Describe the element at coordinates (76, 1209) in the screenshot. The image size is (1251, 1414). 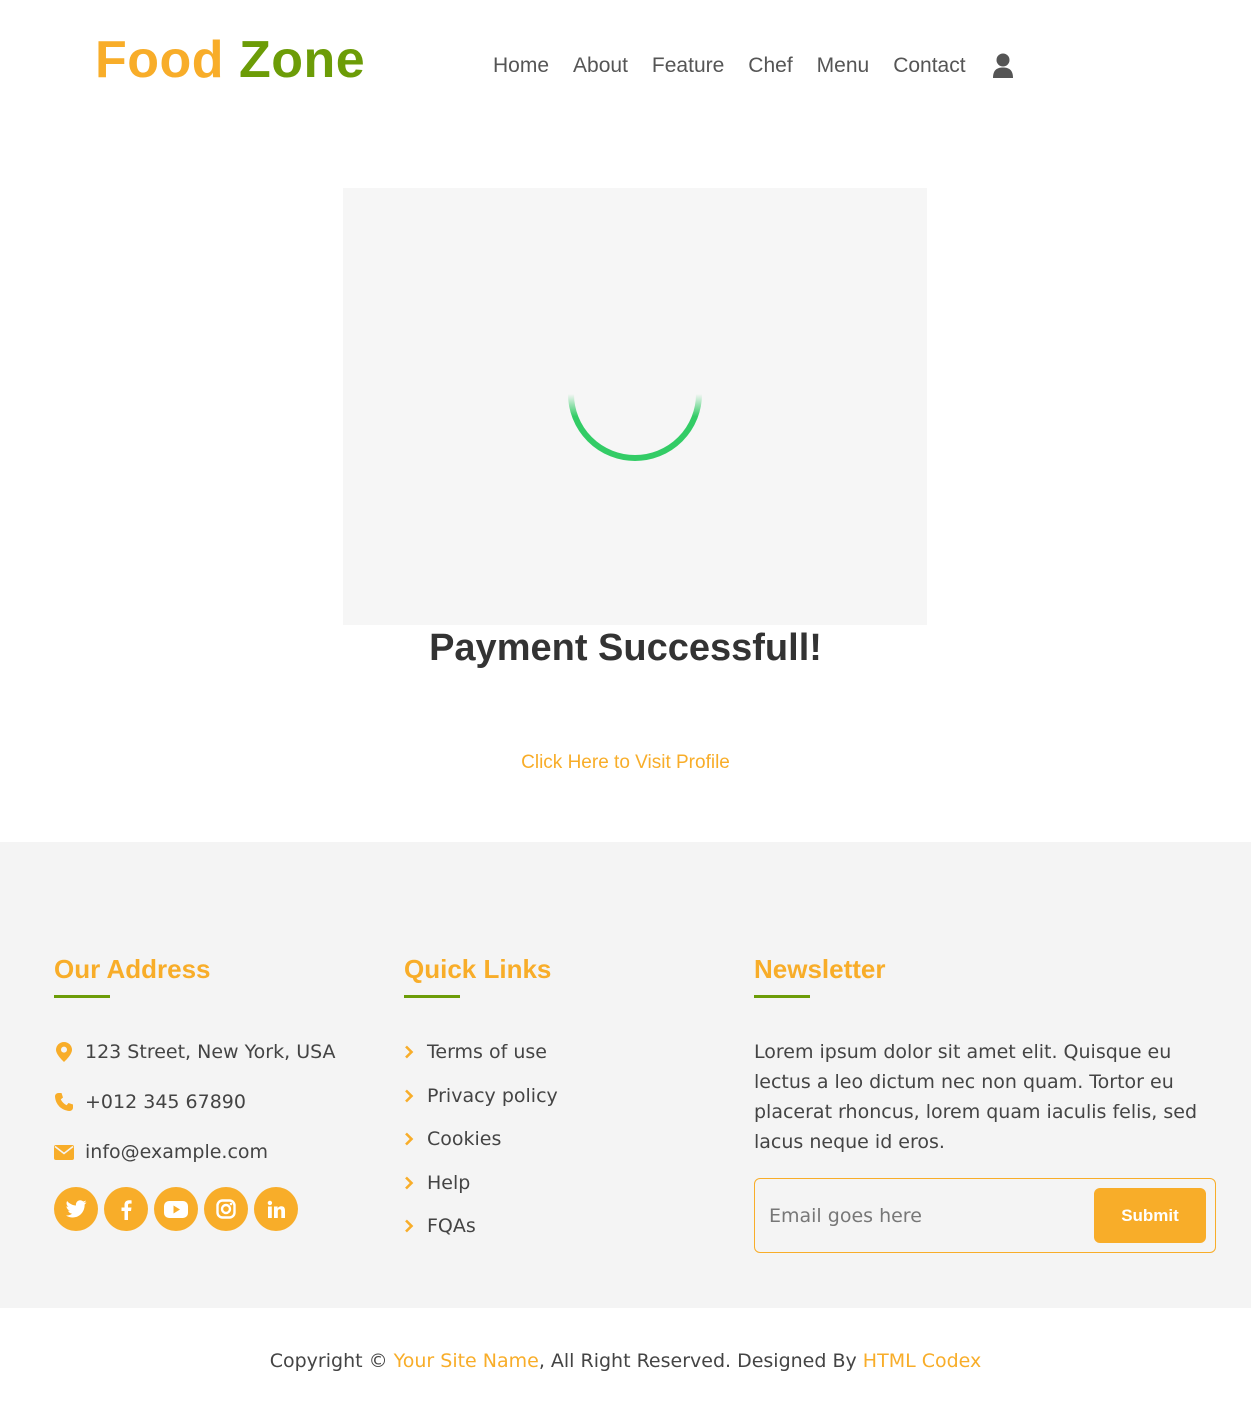
I see `twitter-icon` at that location.